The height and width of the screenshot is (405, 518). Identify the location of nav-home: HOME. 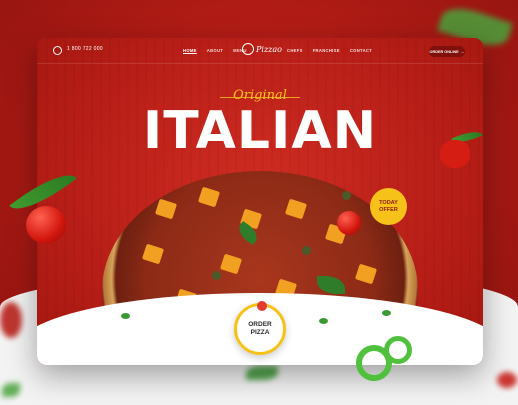
(190, 50).